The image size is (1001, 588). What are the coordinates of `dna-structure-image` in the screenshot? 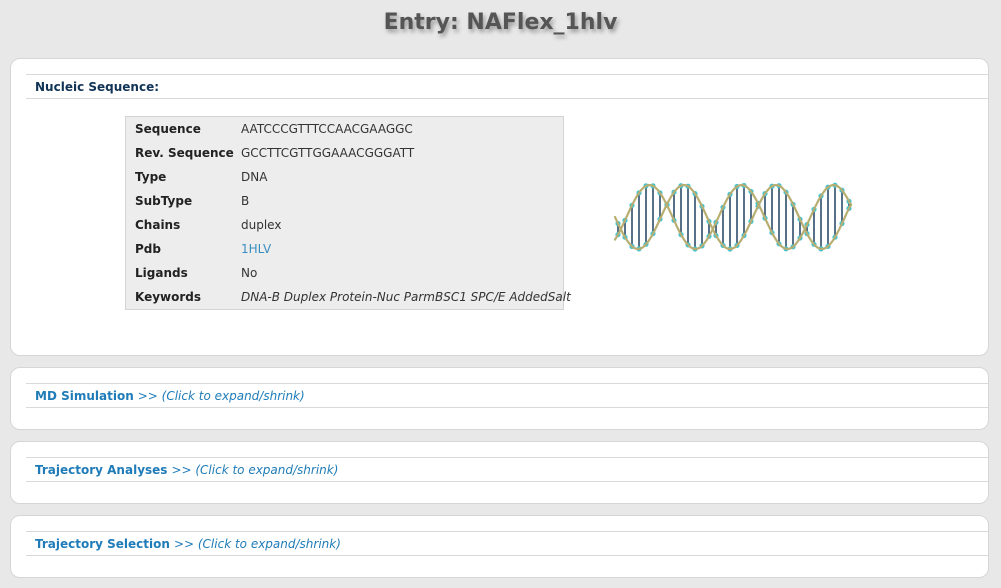 It's located at (733, 217).